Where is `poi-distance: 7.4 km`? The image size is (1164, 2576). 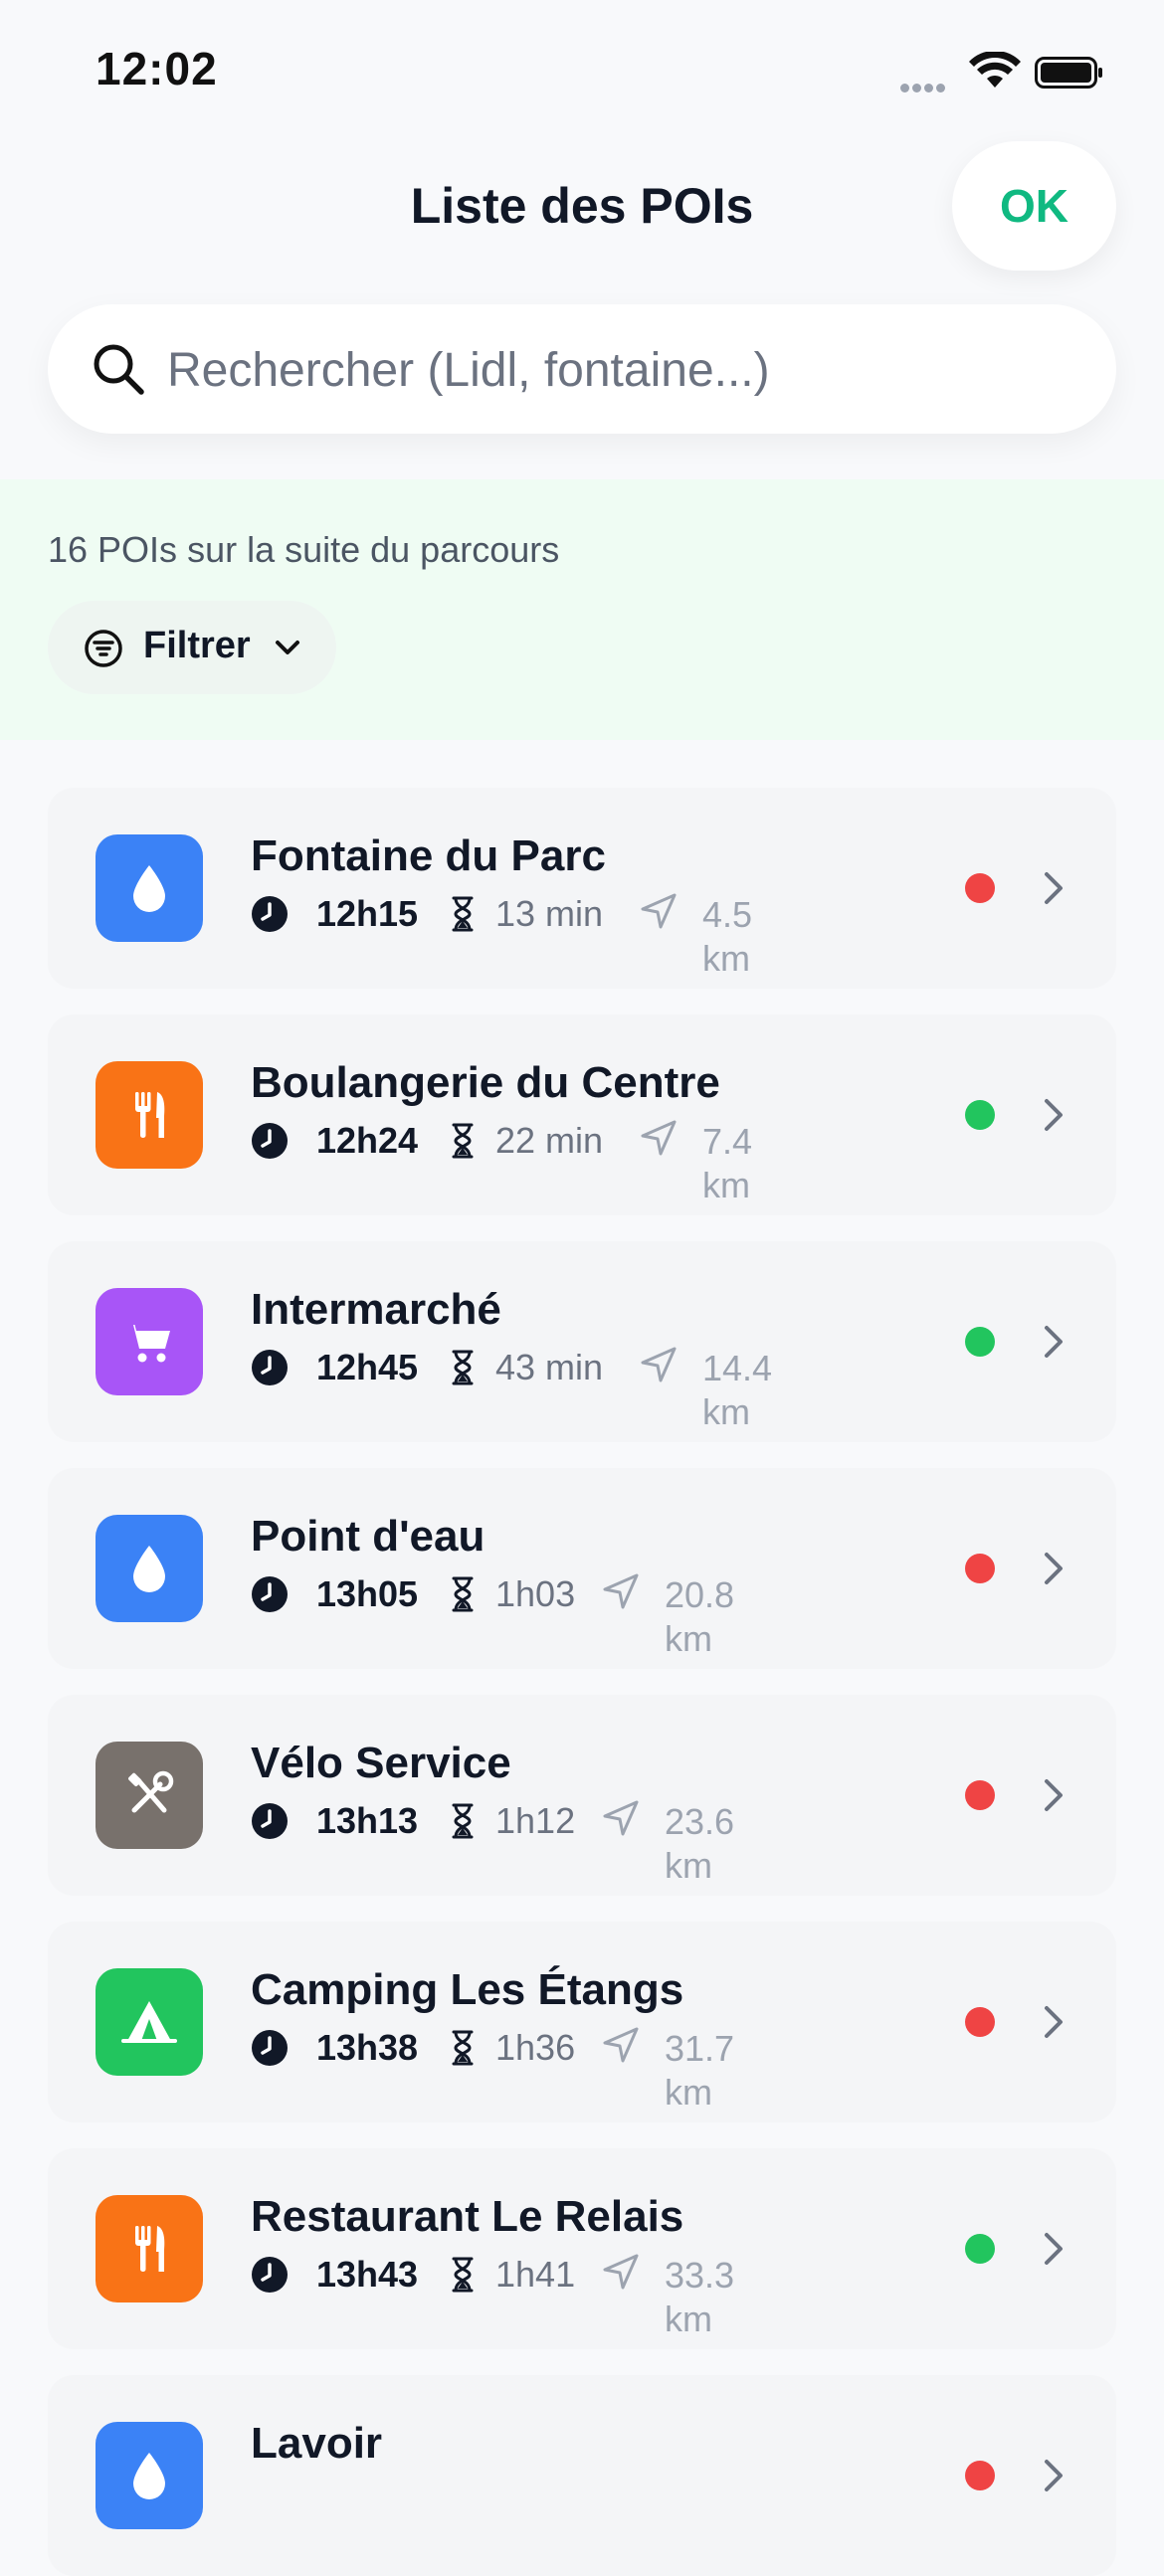 poi-distance: 7.4 km is located at coordinates (727, 1163).